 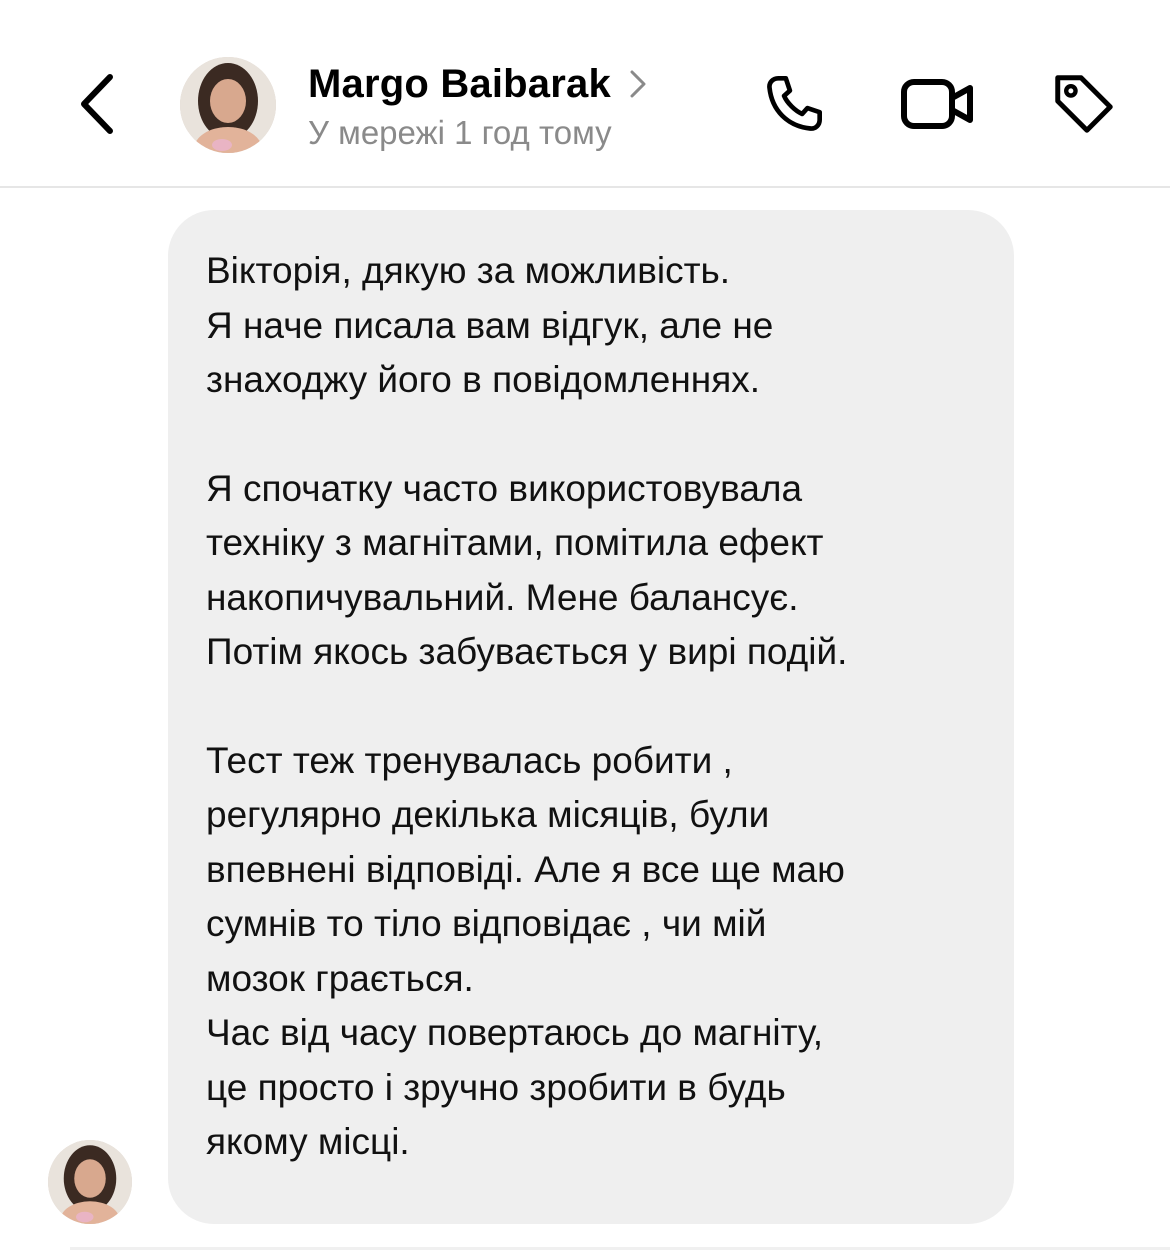 What do you see at coordinates (620, 1248) in the screenshot?
I see `composer-divider` at bounding box center [620, 1248].